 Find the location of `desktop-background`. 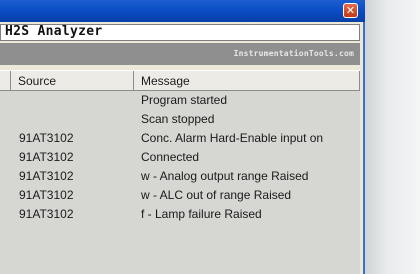

desktop-background is located at coordinates (392, 137).